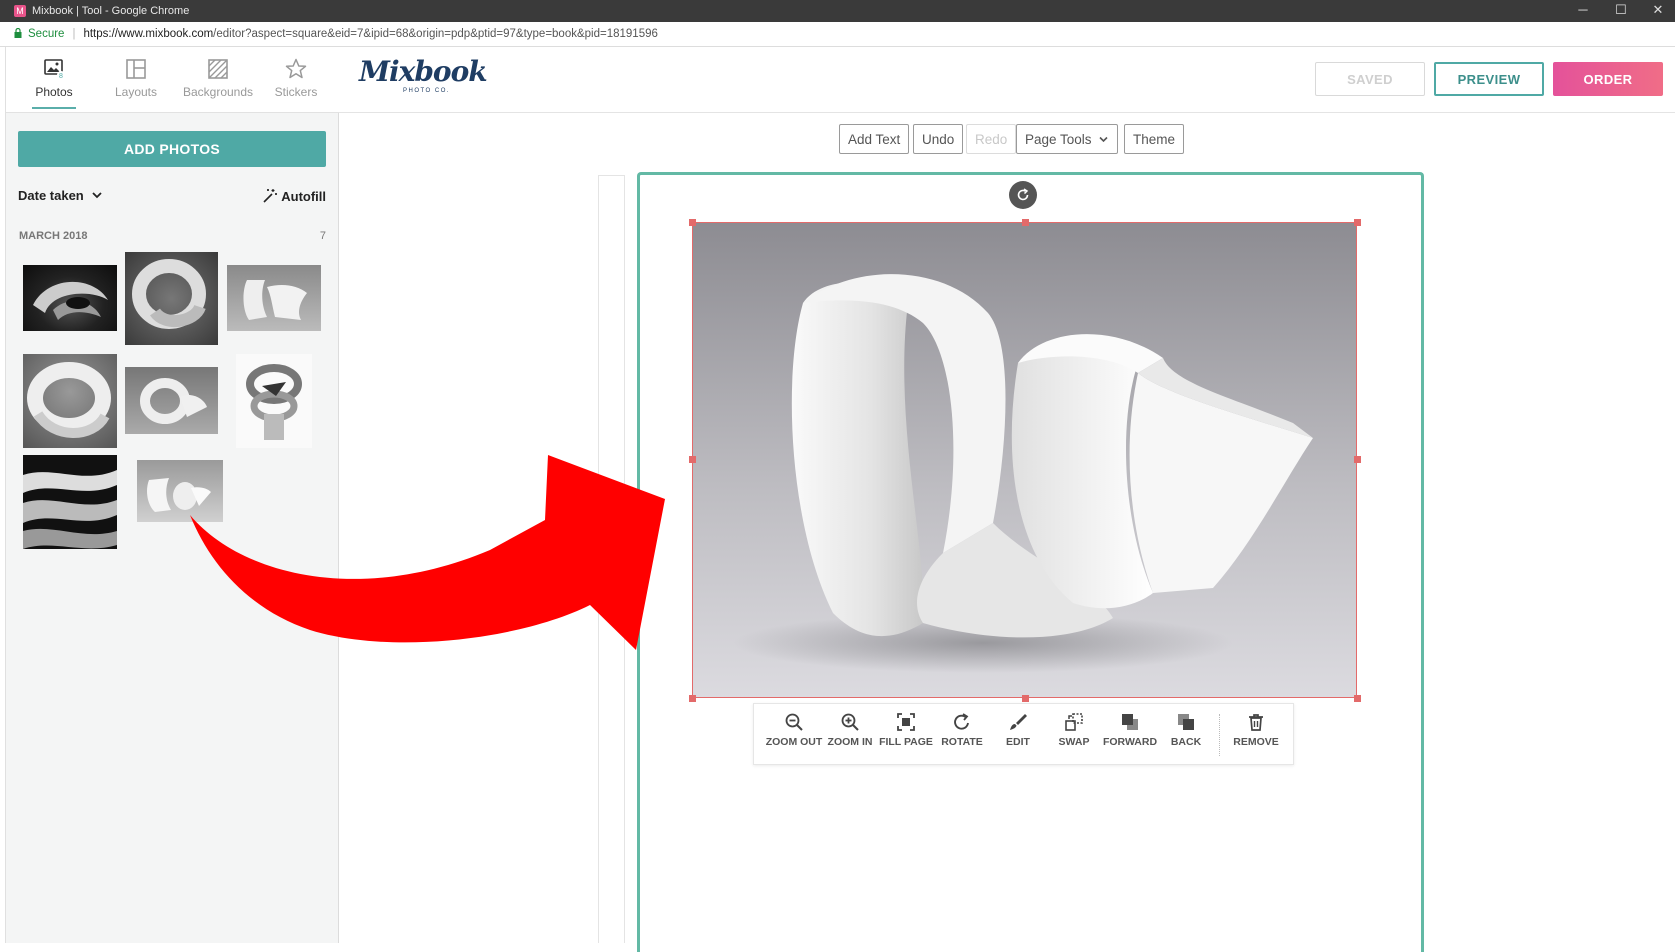 The width and height of the screenshot is (1675, 952). I want to click on resize-handle-top, so click(1025, 222).